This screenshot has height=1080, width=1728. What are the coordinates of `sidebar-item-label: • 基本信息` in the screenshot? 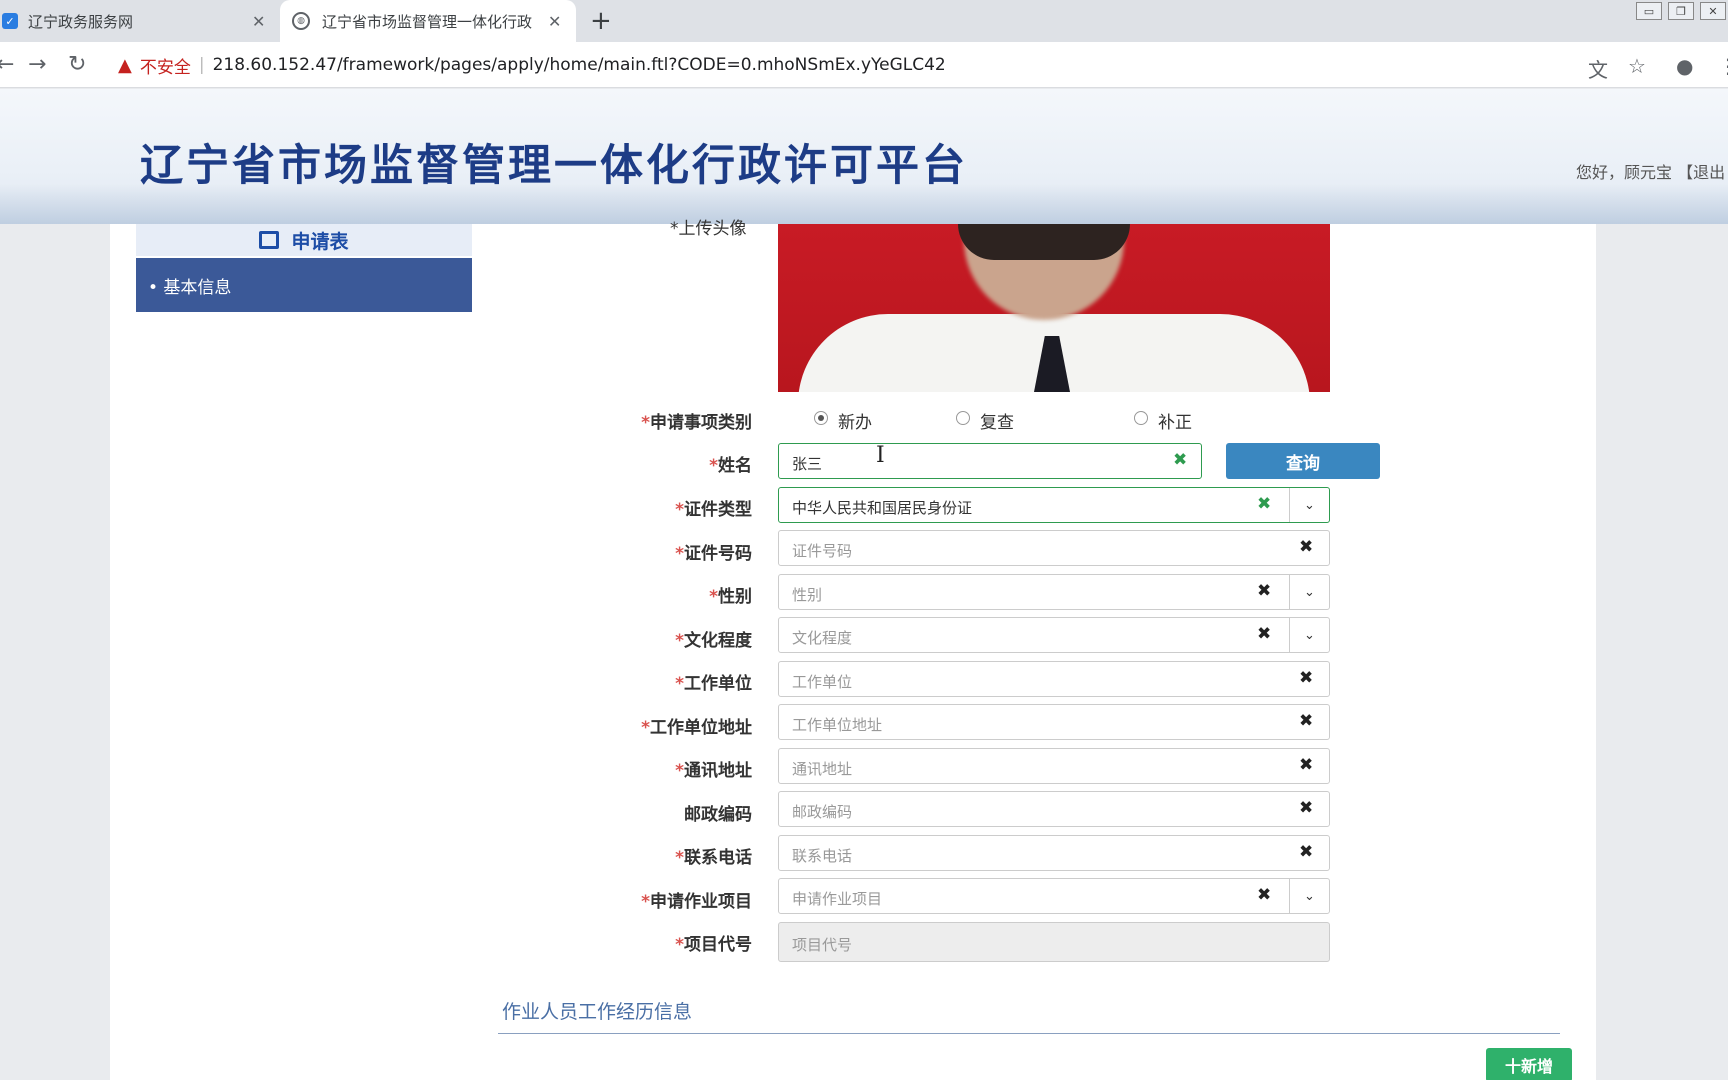 It's located at (190, 287).